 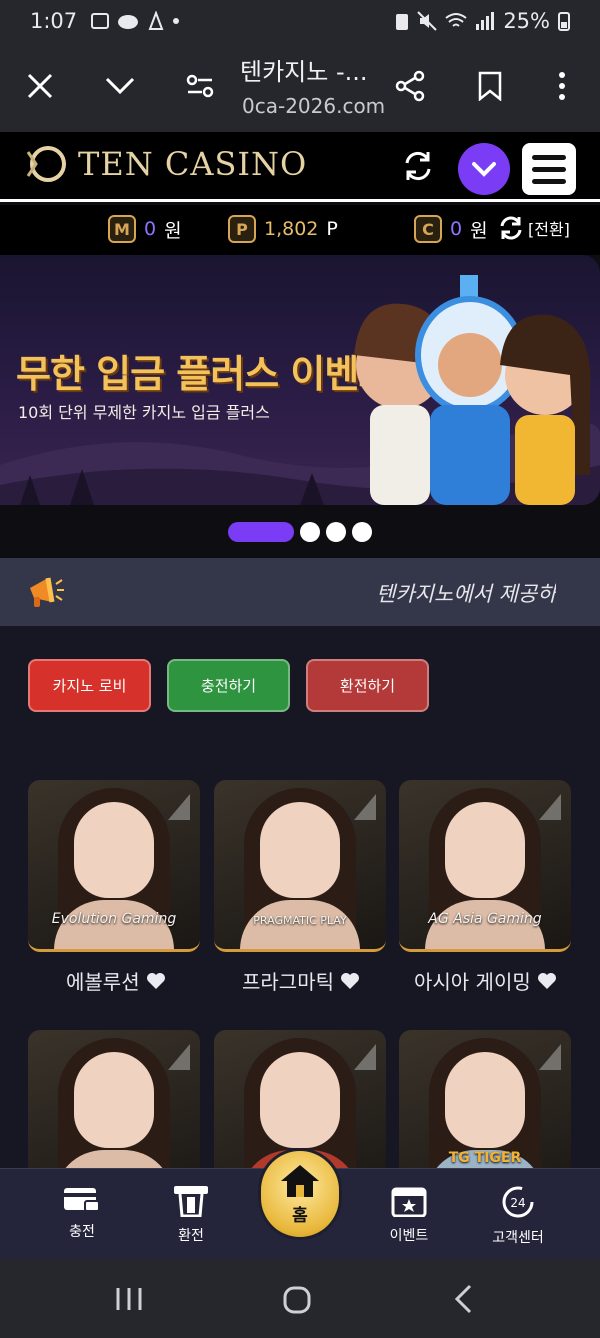 What do you see at coordinates (114, 919) in the screenshot?
I see `provider-logo: Evolution Gaming` at bounding box center [114, 919].